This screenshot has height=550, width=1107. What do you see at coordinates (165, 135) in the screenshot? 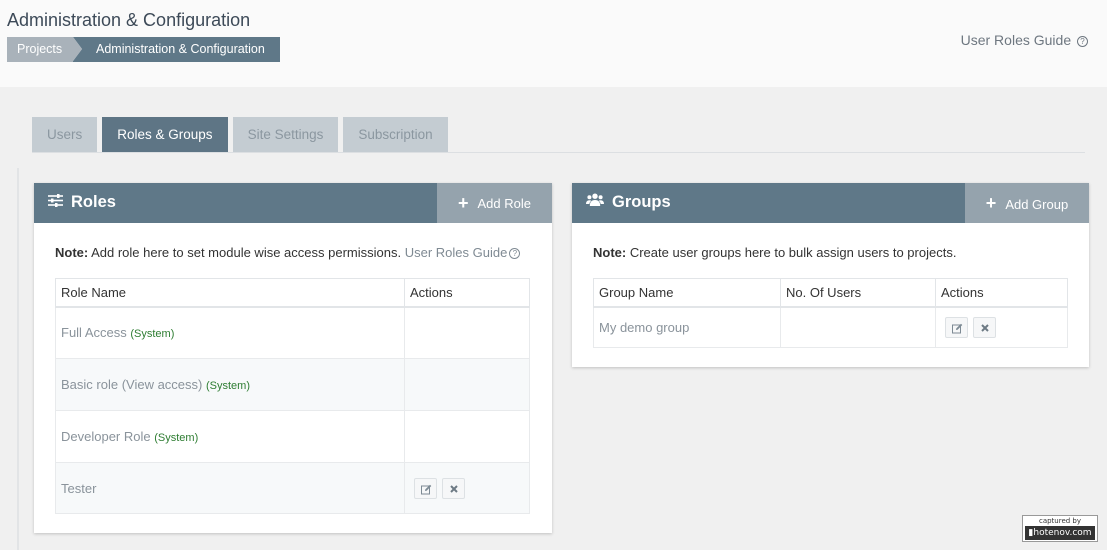
I see `tab-roles-groups: Roles & Groups` at bounding box center [165, 135].